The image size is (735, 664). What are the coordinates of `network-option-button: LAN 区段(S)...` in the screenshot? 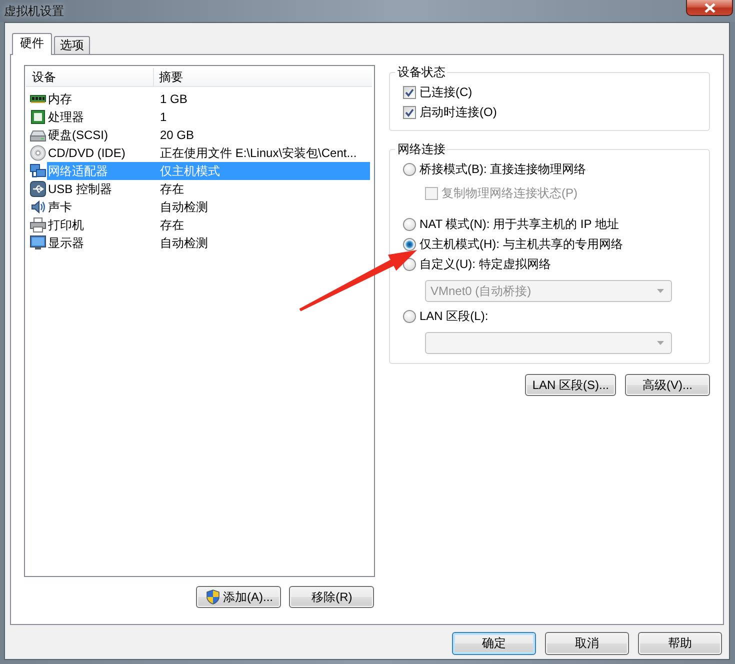 It's located at (570, 385).